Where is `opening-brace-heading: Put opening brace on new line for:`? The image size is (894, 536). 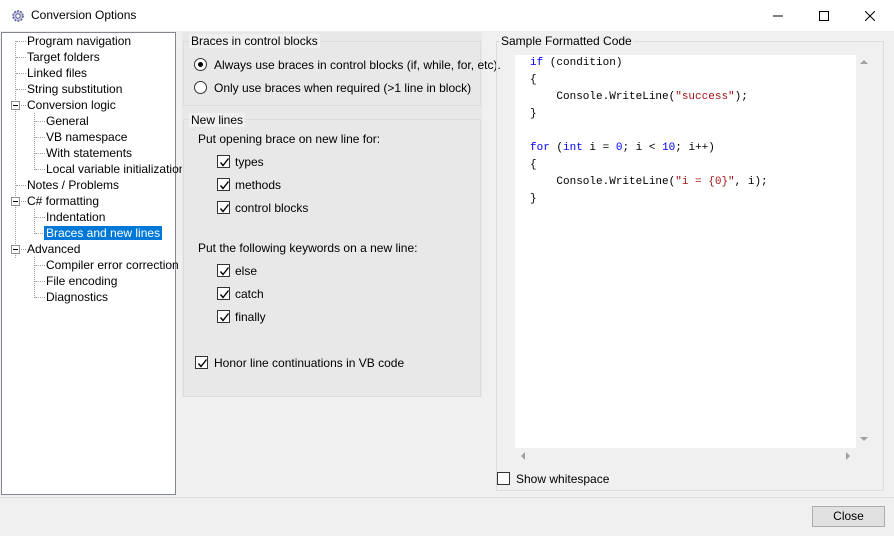 opening-brace-heading: Put opening brace on new line for: is located at coordinates (289, 139).